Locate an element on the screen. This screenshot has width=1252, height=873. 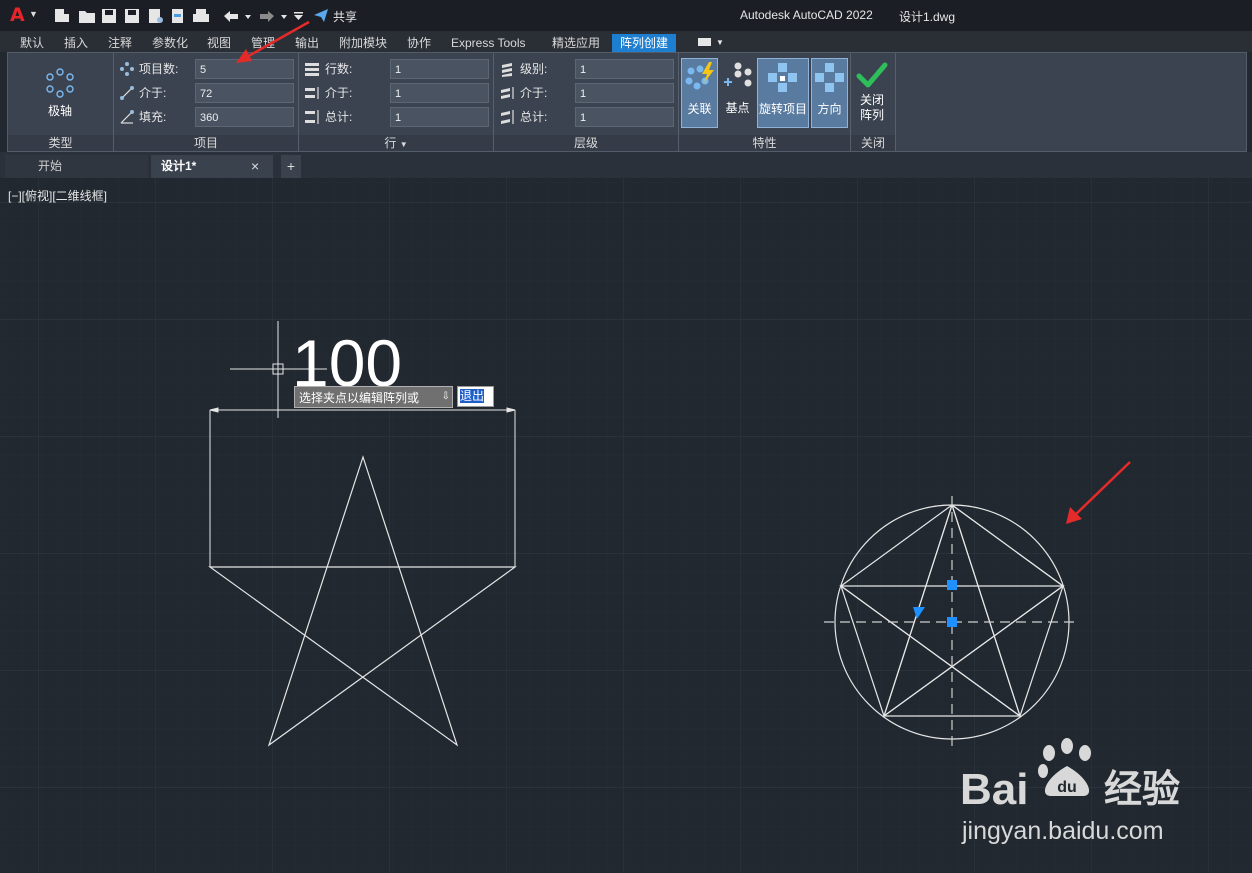
dynamic-input-prompt: 选择夹点以编辑阵列或 ⇩ is located at coordinates (373, 397).